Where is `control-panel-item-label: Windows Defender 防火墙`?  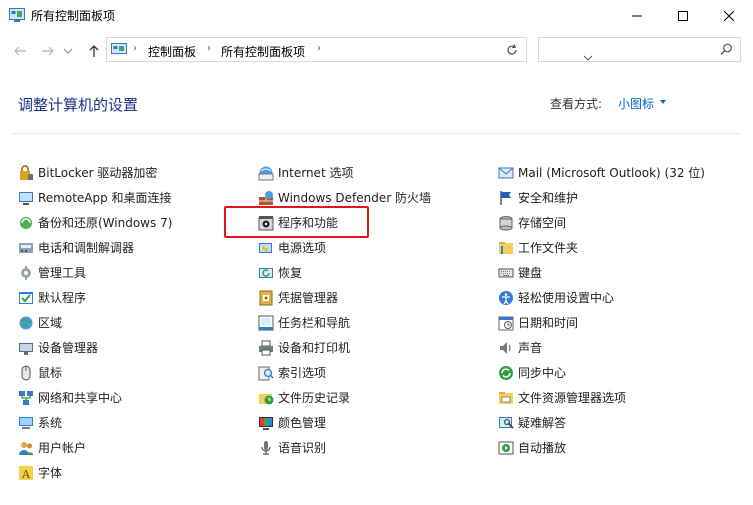 control-panel-item-label: Windows Defender 防火墙 is located at coordinates (354, 197).